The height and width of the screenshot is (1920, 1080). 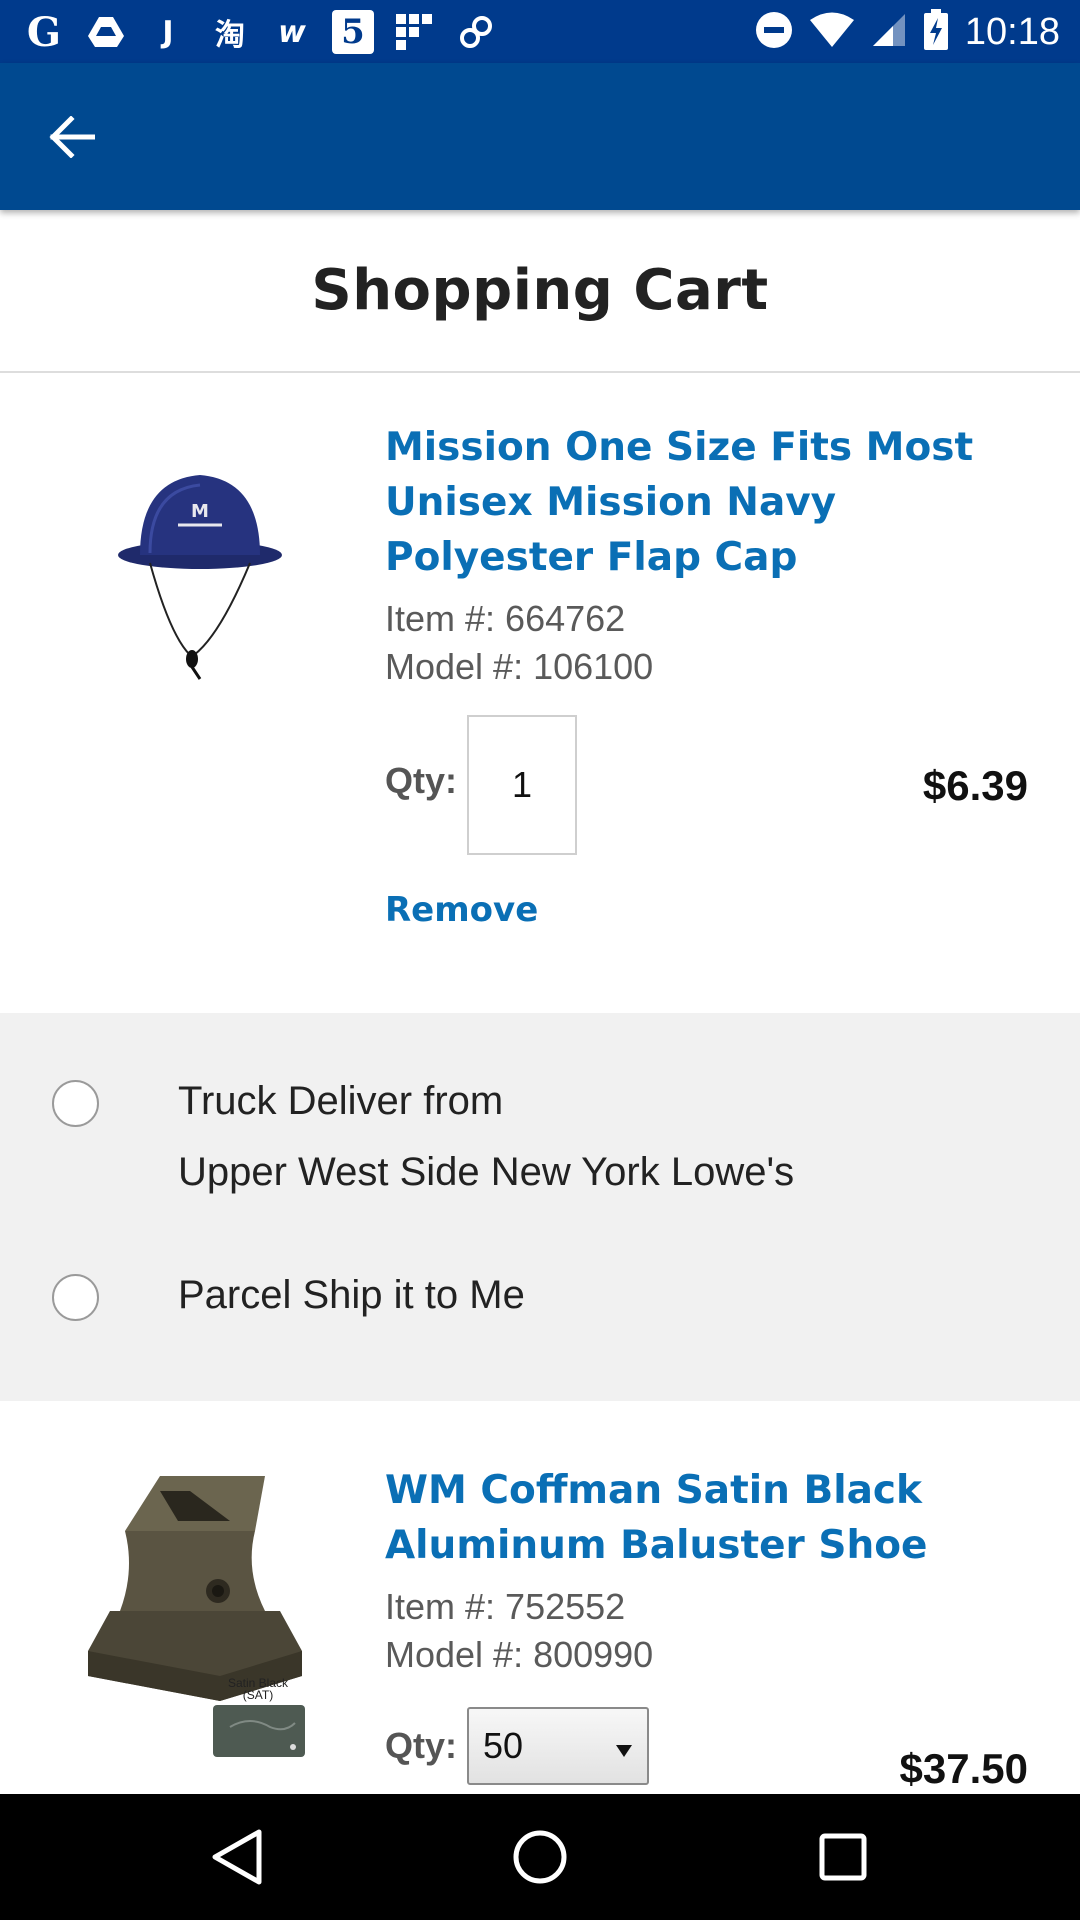 I want to click on nav-home-button, so click(x=540, y=1857).